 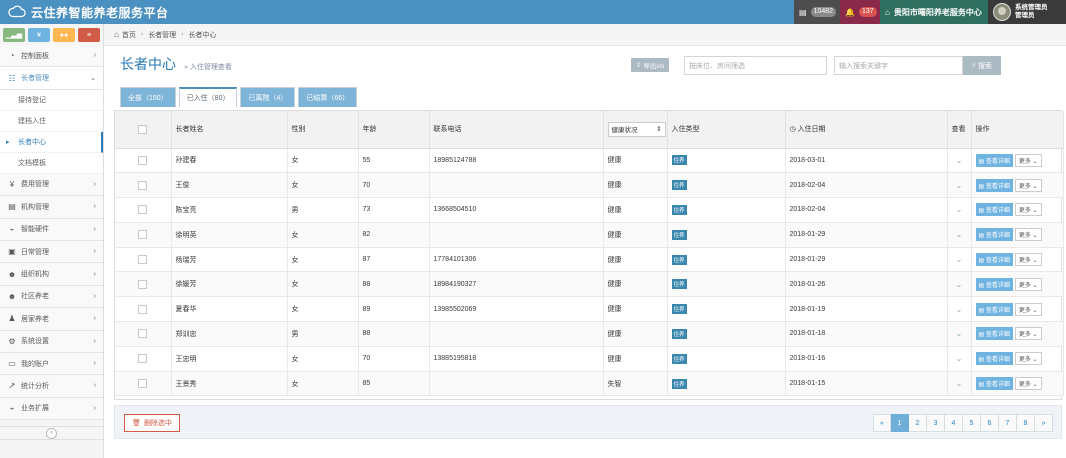 What do you see at coordinates (51, 319) in the screenshot?
I see `sidebar-item-home-care: ♟ 居家养老 ›` at bounding box center [51, 319].